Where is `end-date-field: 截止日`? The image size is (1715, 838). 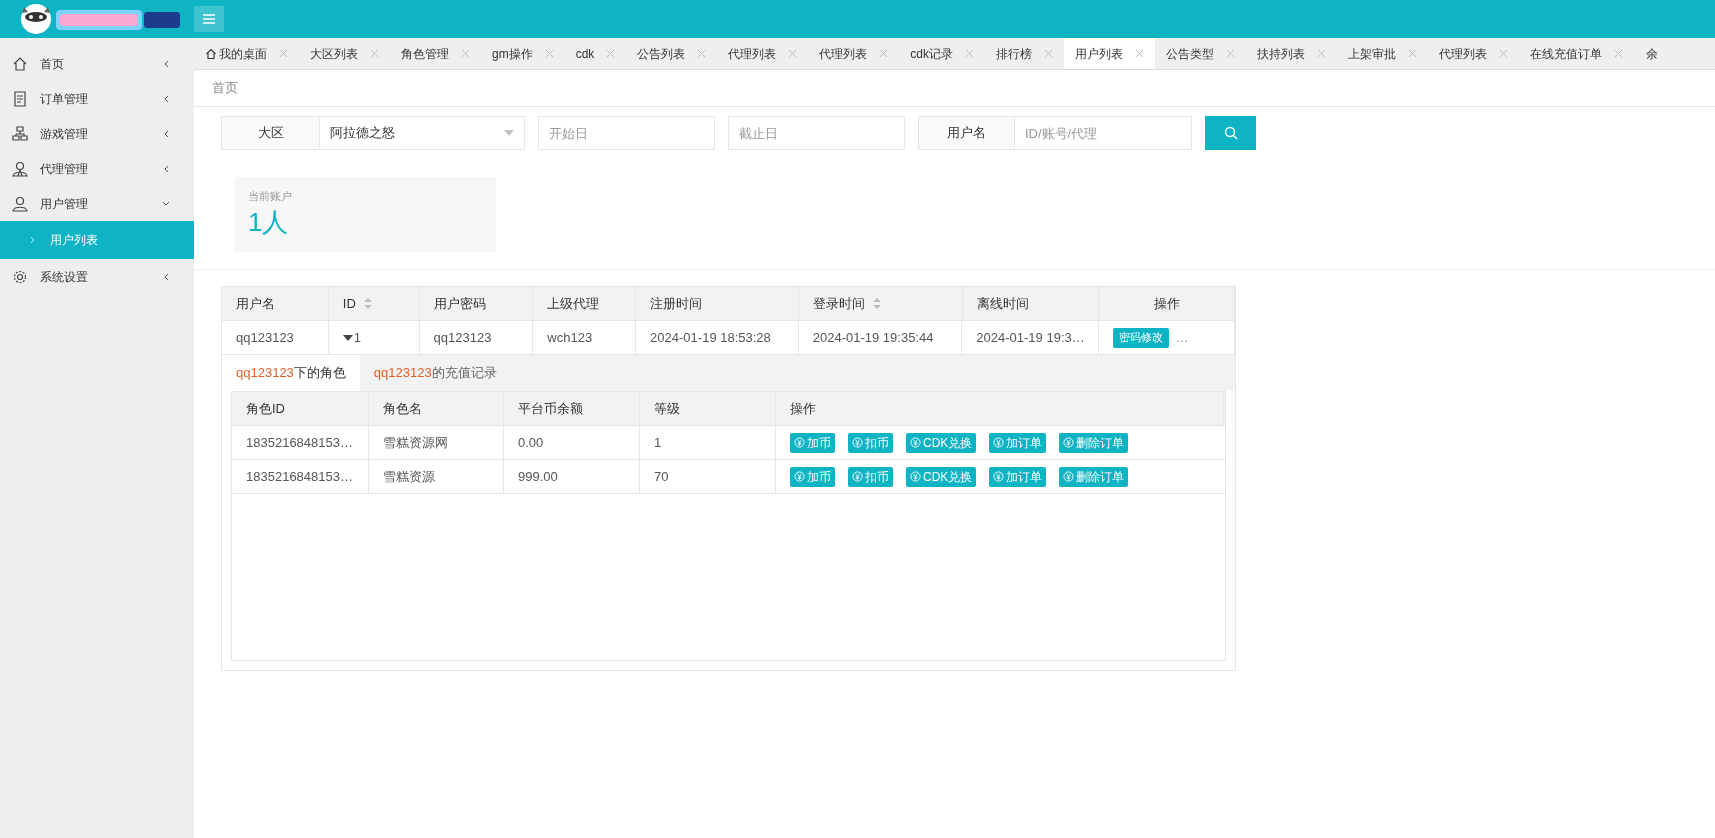
end-date-field: 截止日 is located at coordinates (816, 133).